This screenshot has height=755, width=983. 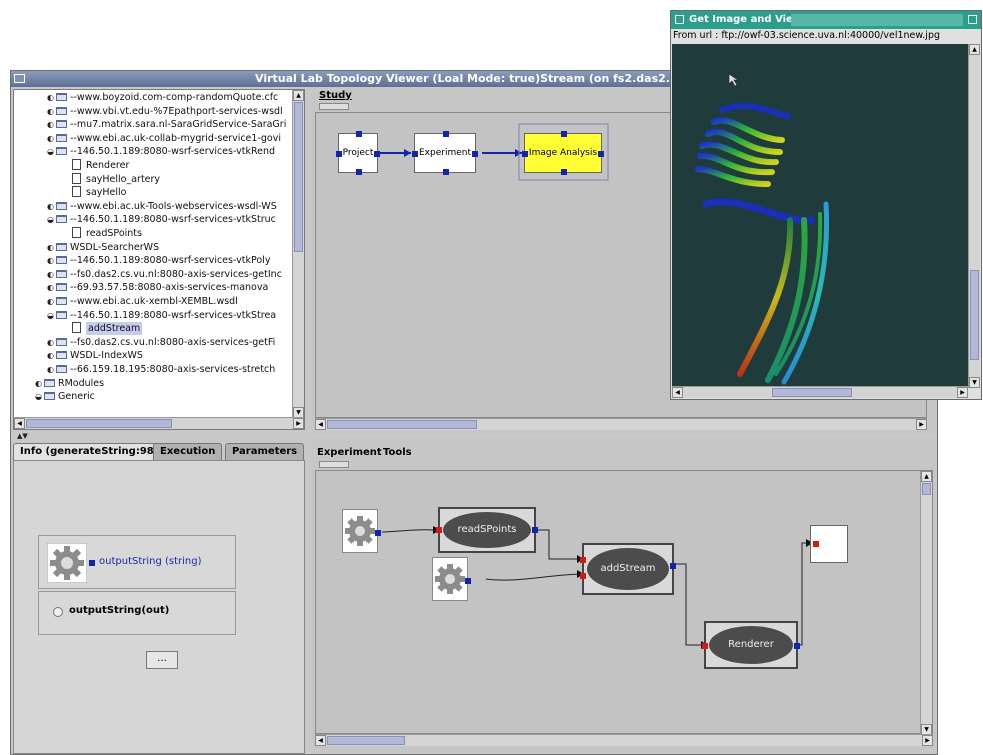 I want to click on output-radio-label: outputString(out), so click(x=119, y=610).